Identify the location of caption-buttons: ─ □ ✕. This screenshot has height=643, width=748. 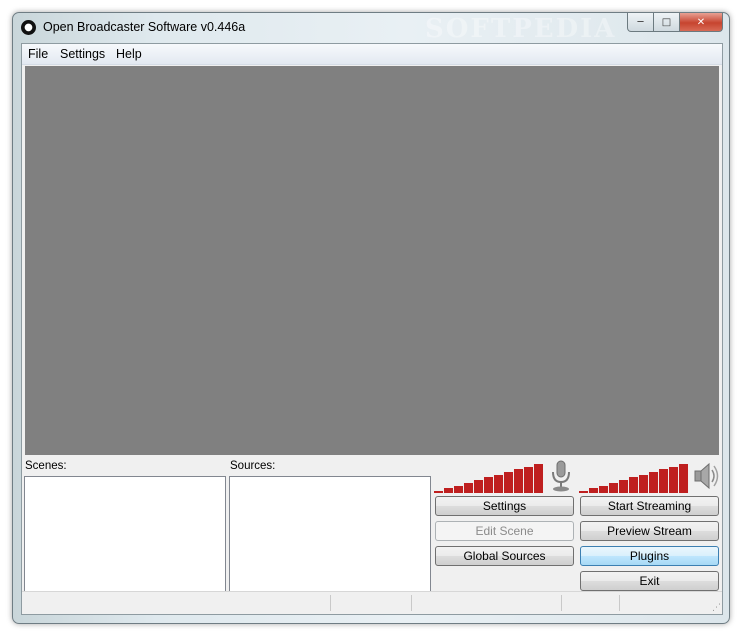
(675, 22).